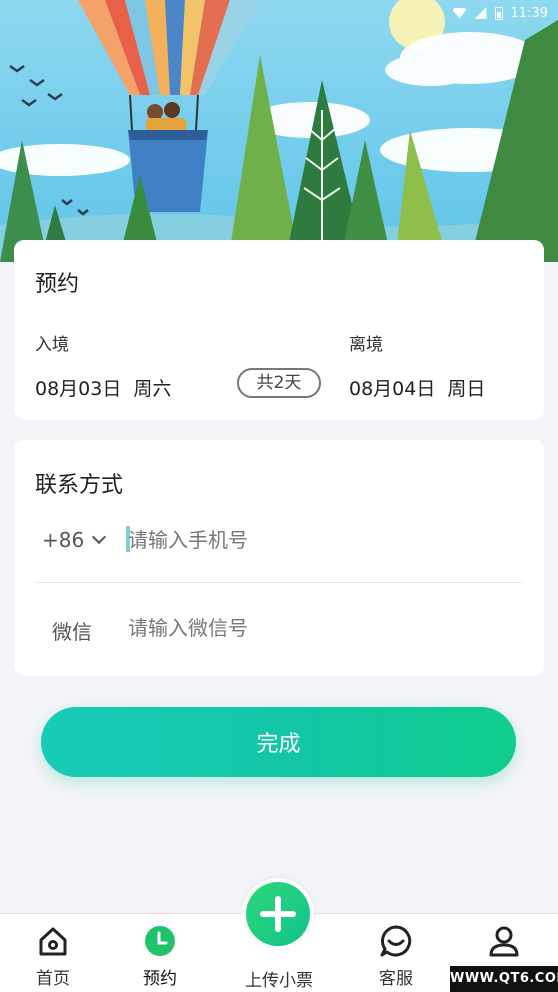  Describe the element at coordinates (498, 13) in the screenshot. I see `battery-icon` at that location.